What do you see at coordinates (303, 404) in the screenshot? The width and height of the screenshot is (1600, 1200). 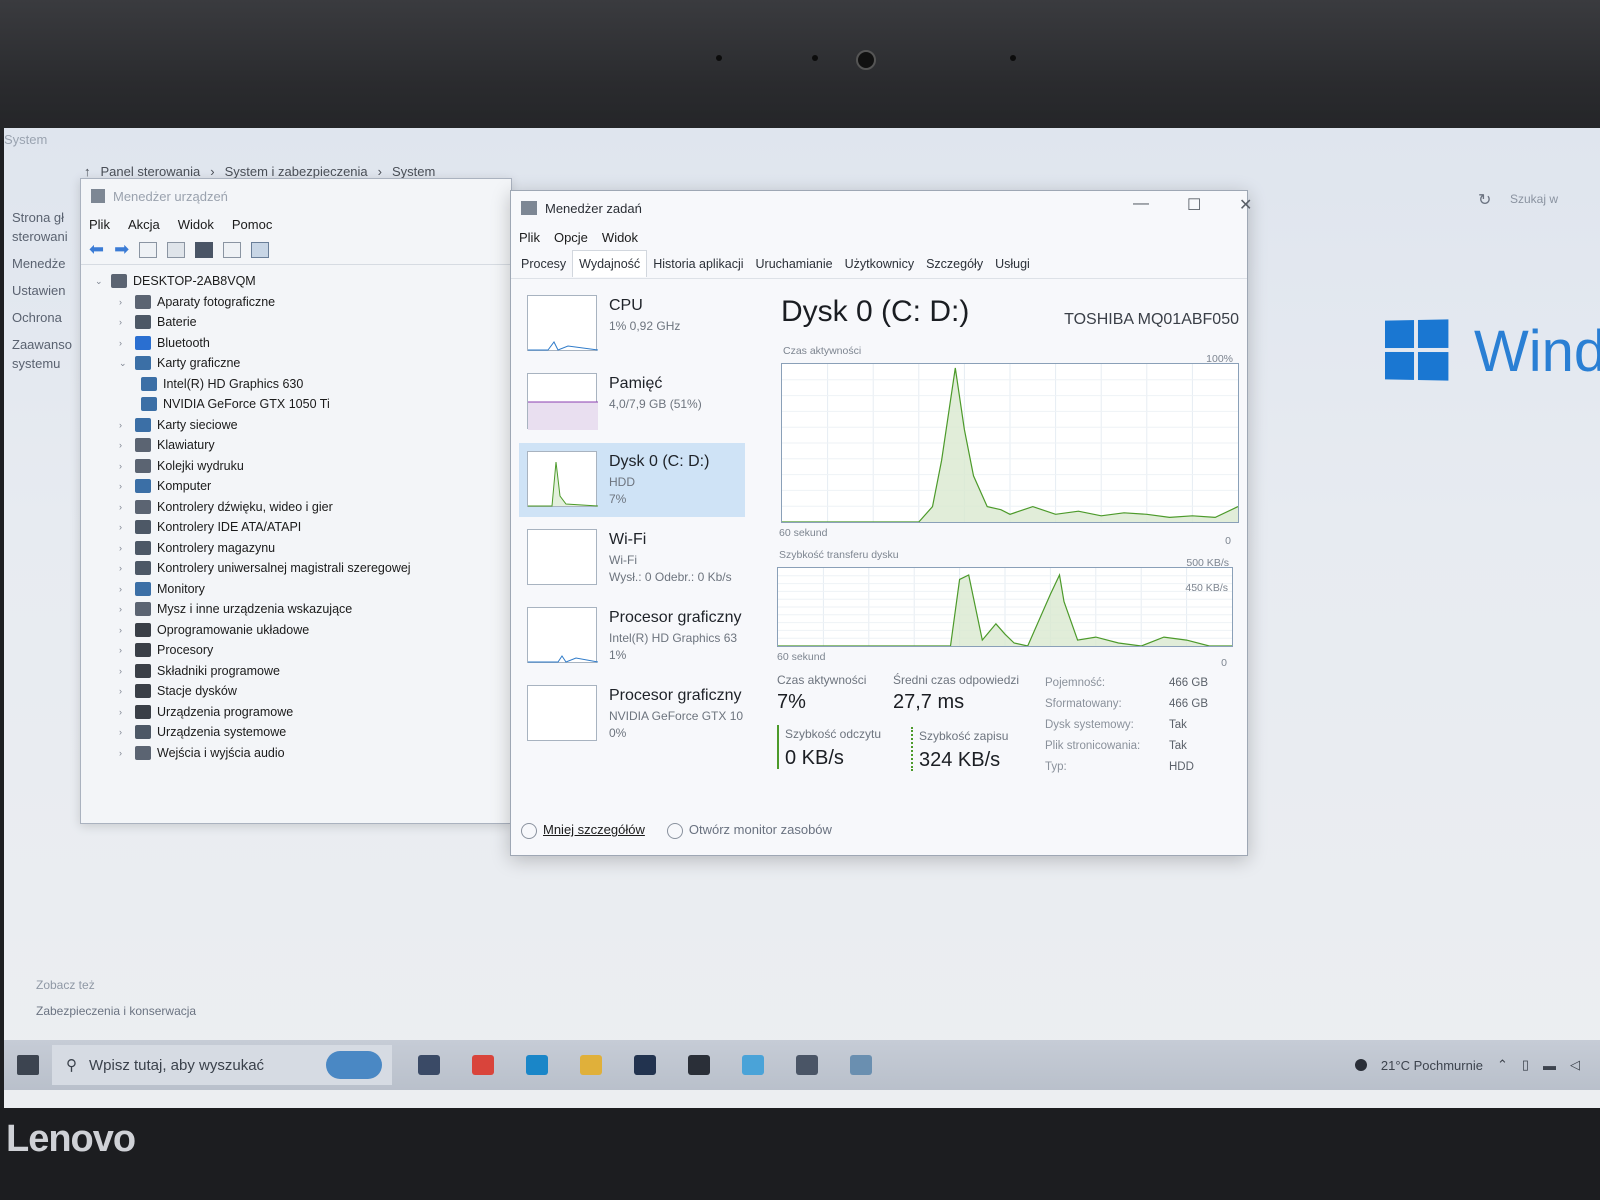 I see `device-item: NVIDIA GeForce GTX 1050 Ti` at bounding box center [303, 404].